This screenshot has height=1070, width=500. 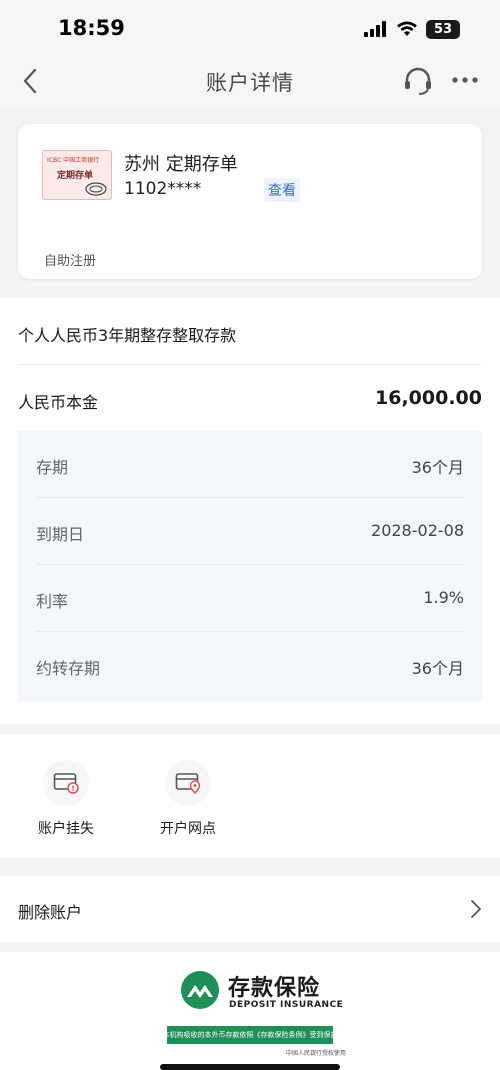 What do you see at coordinates (52, 467) in the screenshot?
I see `detail-label: 存期` at bounding box center [52, 467].